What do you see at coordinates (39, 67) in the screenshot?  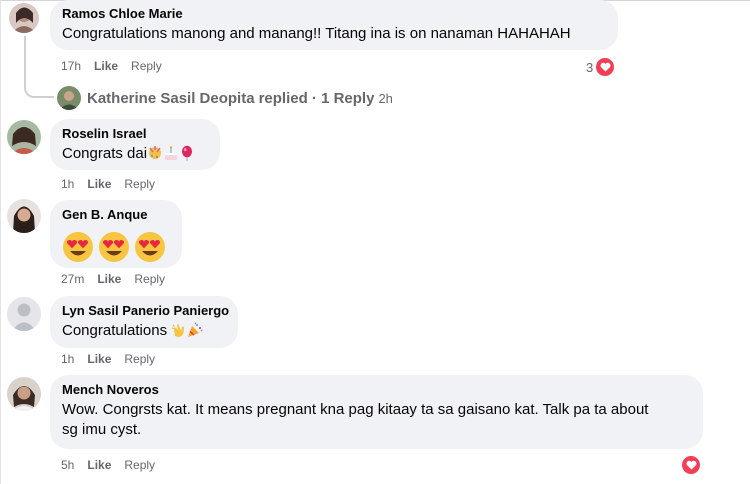 I see `reply-thread-line` at bounding box center [39, 67].